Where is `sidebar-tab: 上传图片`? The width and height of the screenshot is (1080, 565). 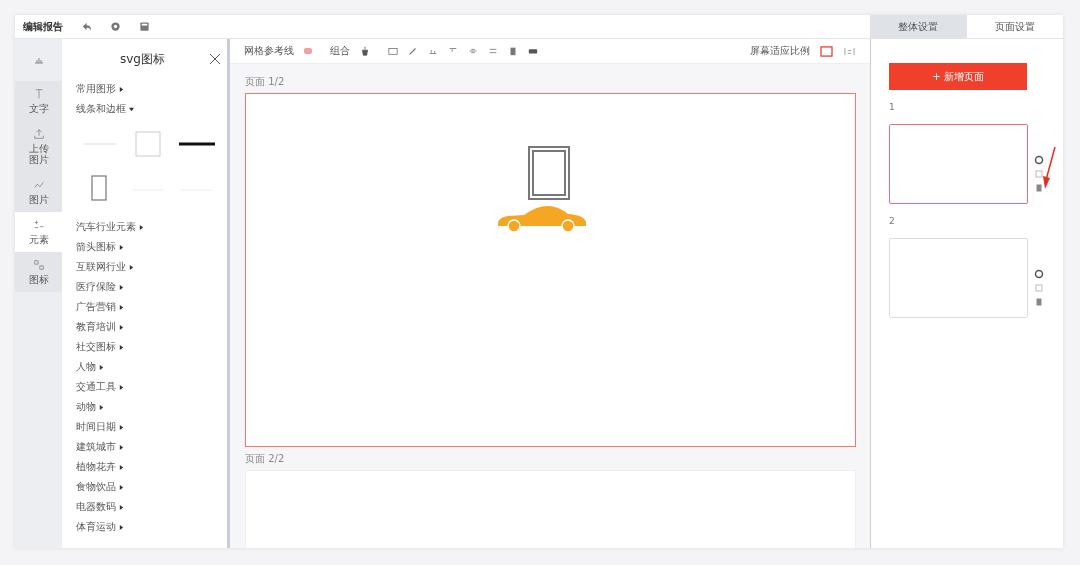
sidebar-tab: 上传图片 is located at coordinates (38, 146).